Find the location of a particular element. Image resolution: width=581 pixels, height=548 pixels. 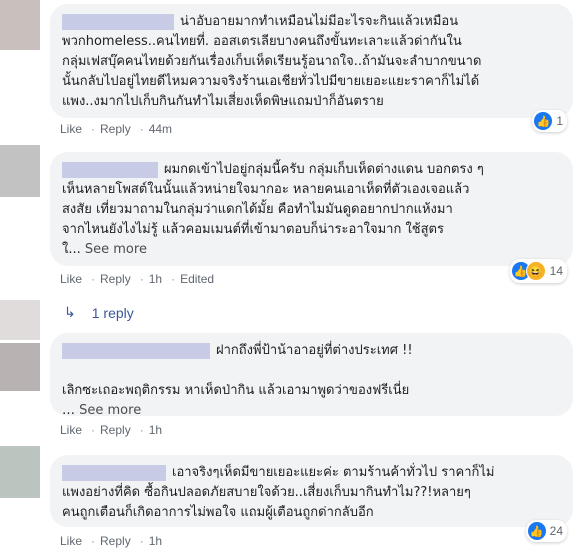

view-replies-link: ↳ 1 reply is located at coordinates (99, 312).